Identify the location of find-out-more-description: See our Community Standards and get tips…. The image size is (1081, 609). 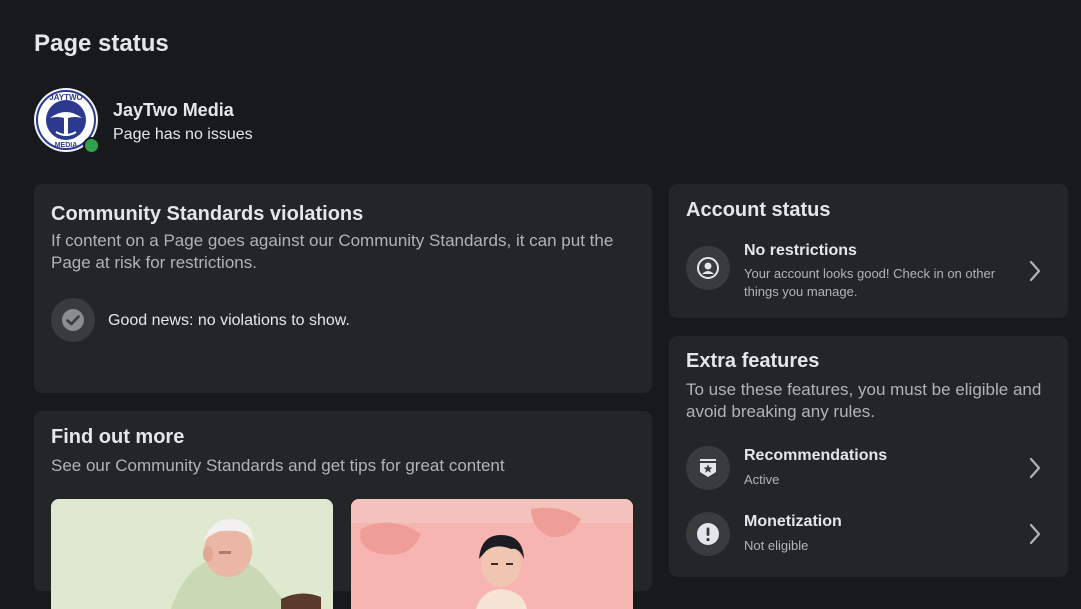
(278, 465).